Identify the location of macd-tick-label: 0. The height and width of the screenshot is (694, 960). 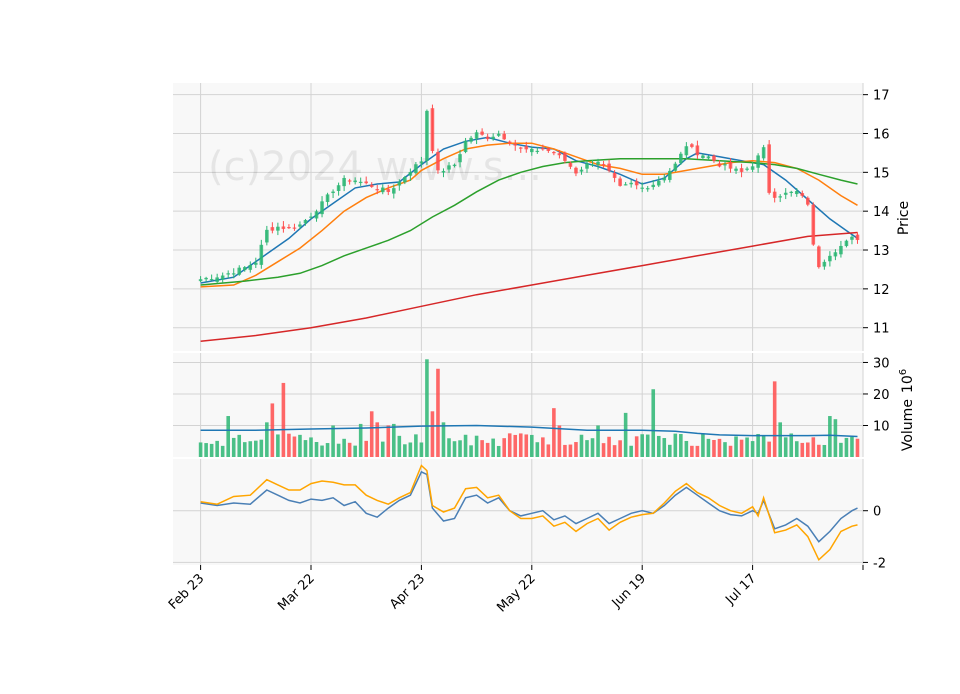
(877, 512).